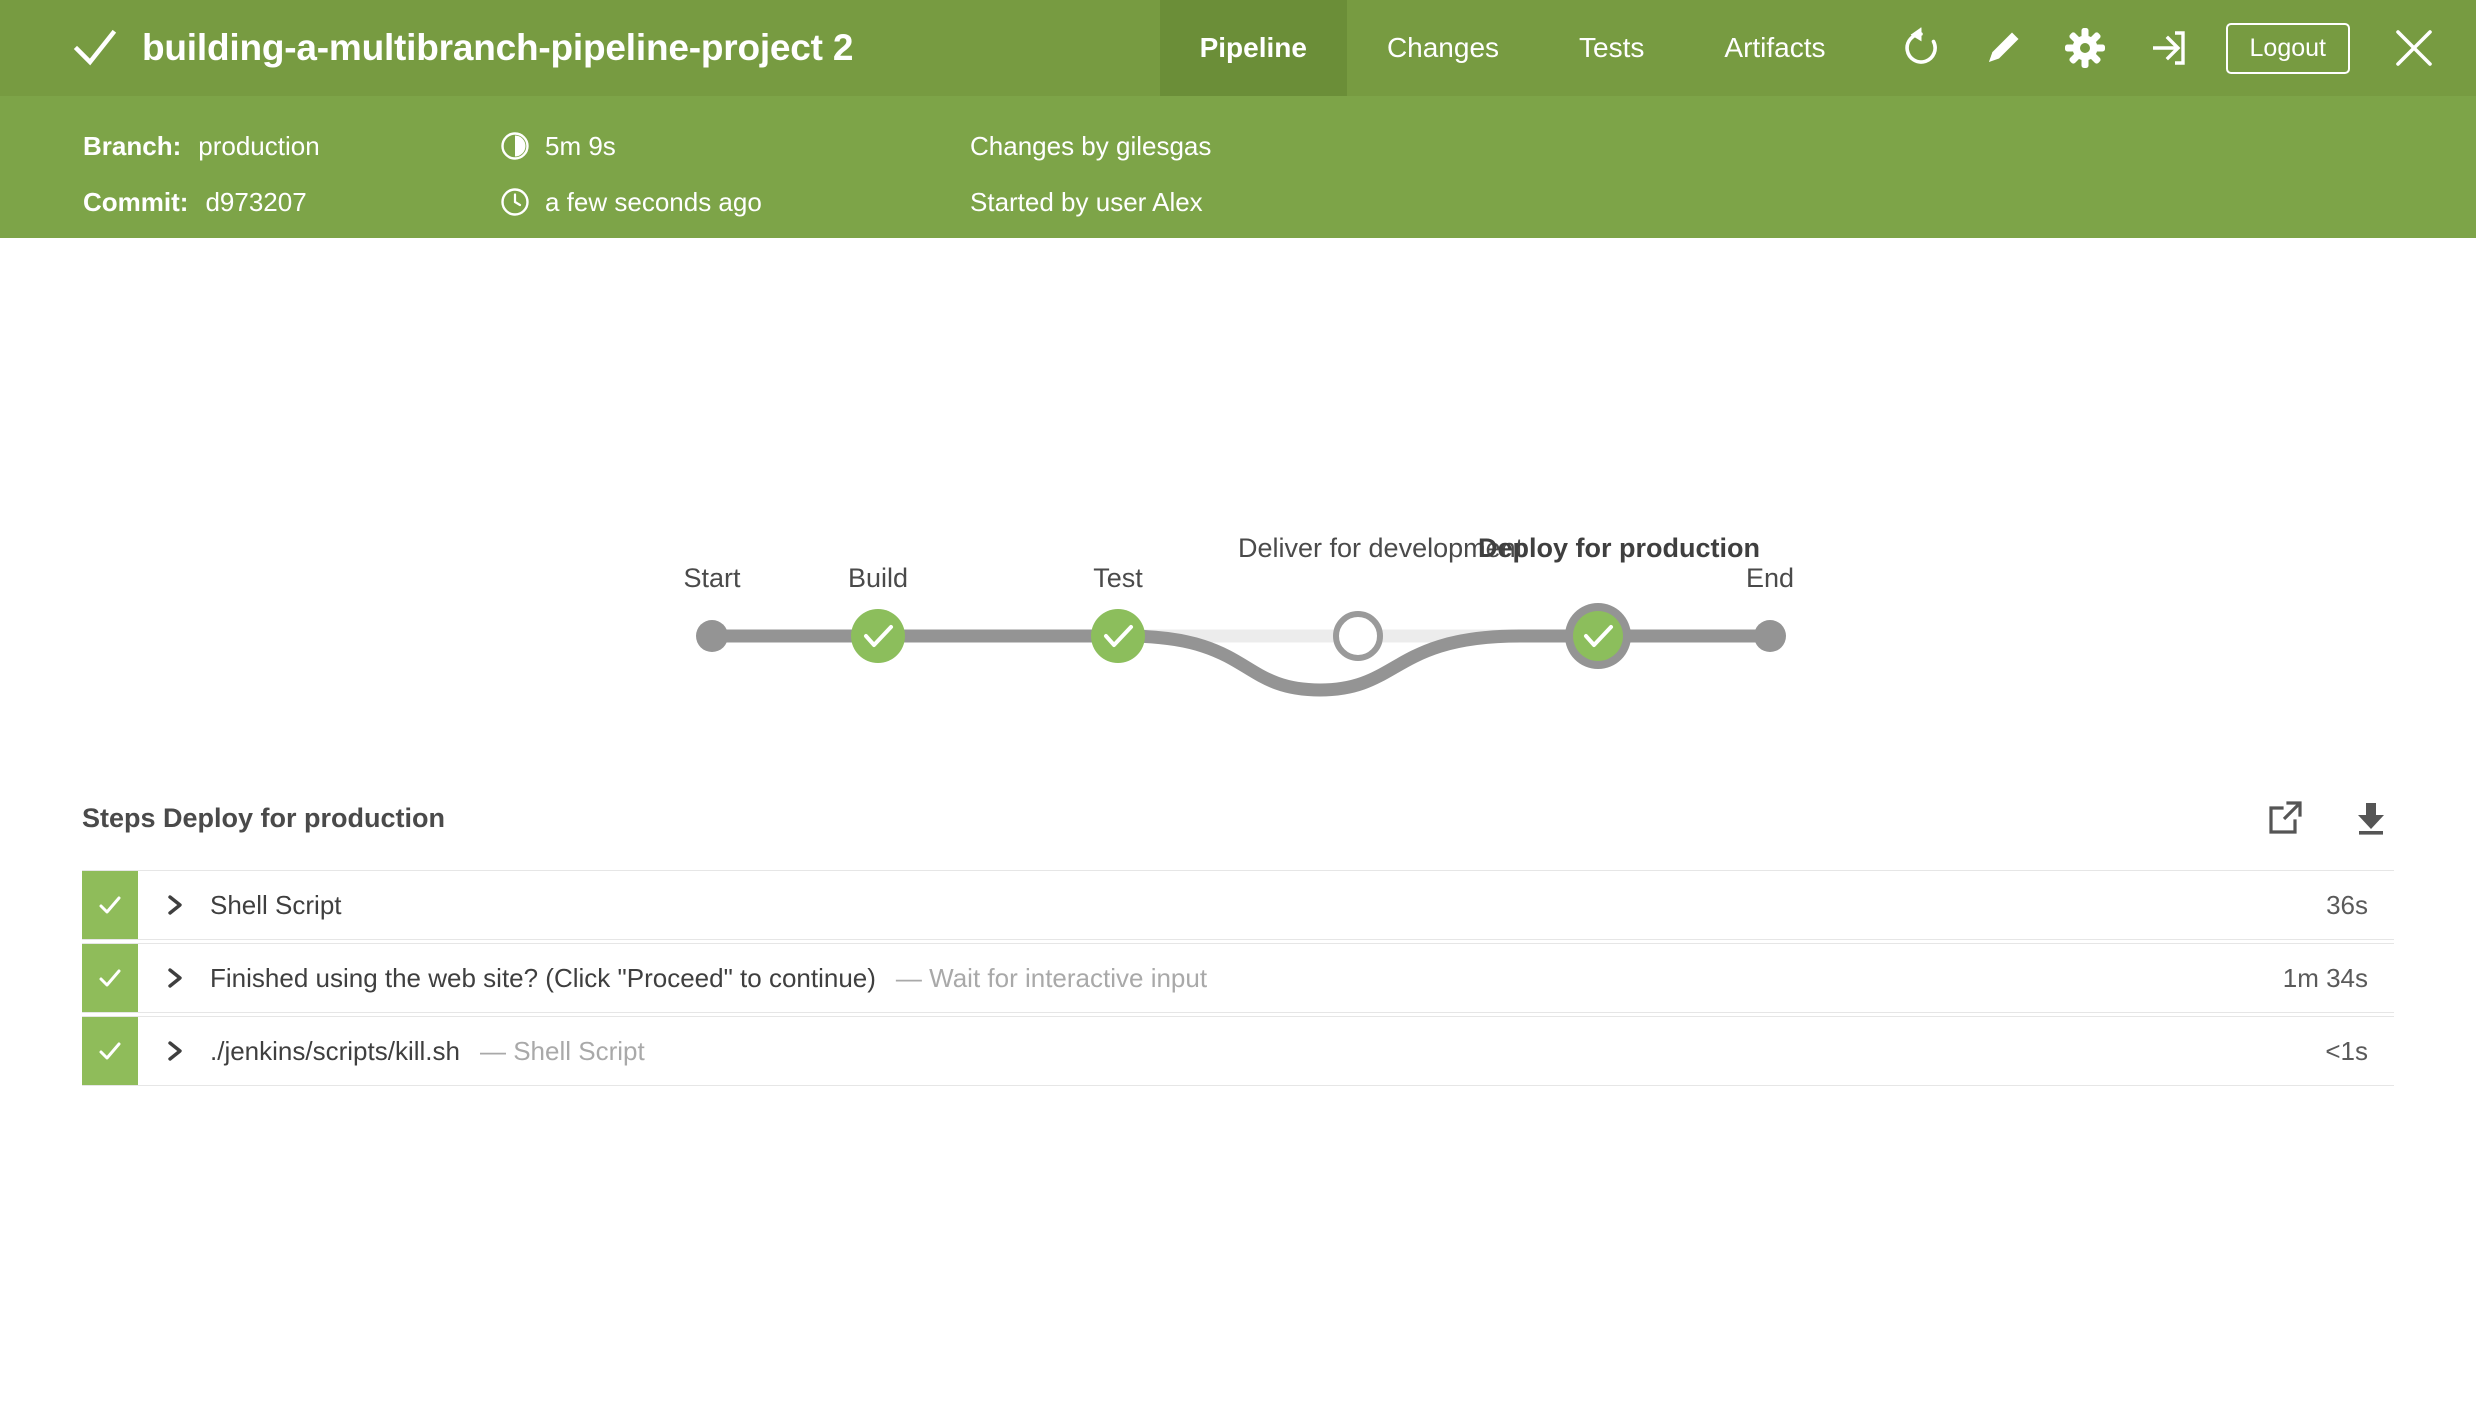 This screenshot has width=2476, height=1418. I want to click on open-in-new-window-icon, so click(2285, 818).